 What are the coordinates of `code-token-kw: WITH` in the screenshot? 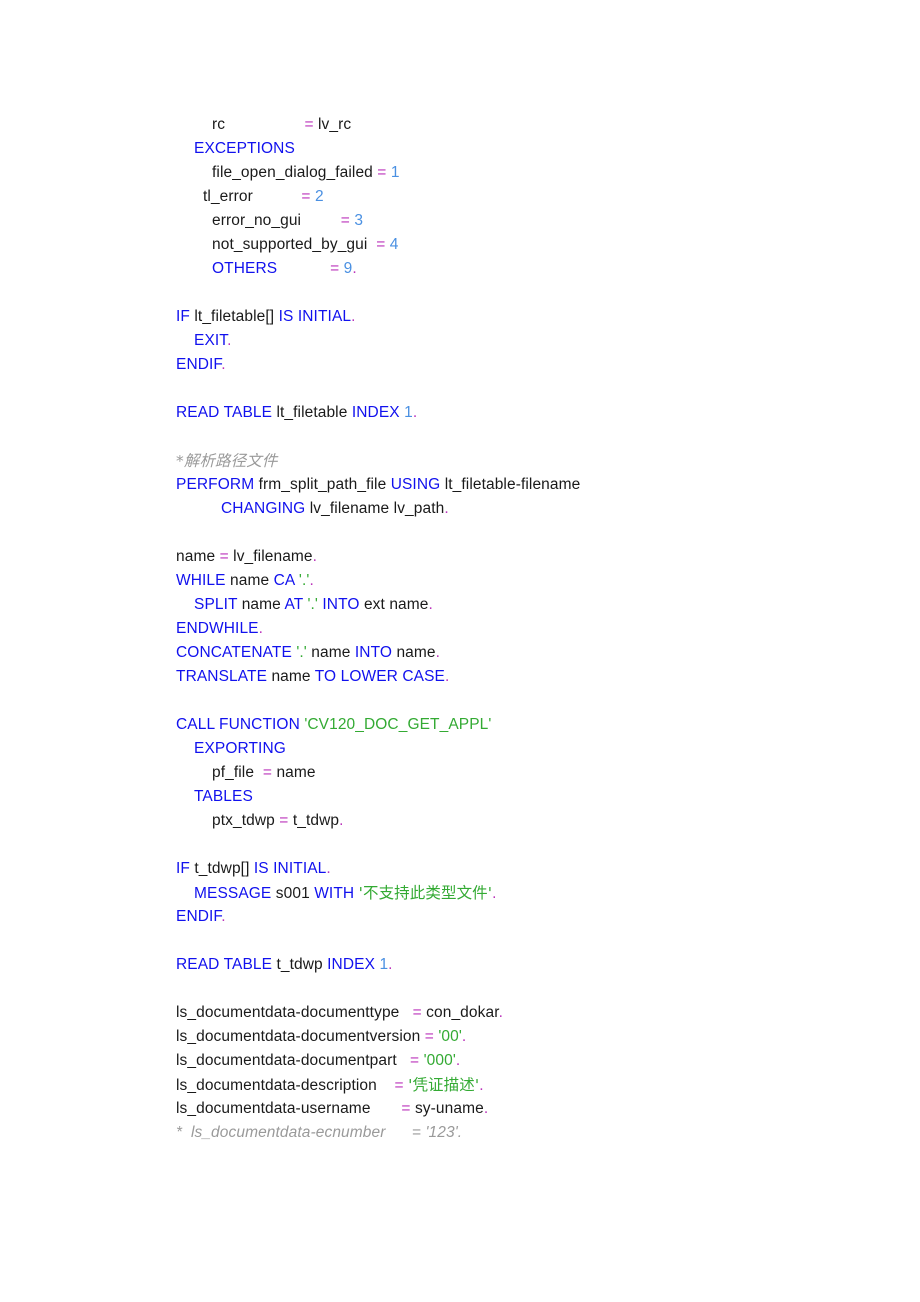 It's located at (334, 893).